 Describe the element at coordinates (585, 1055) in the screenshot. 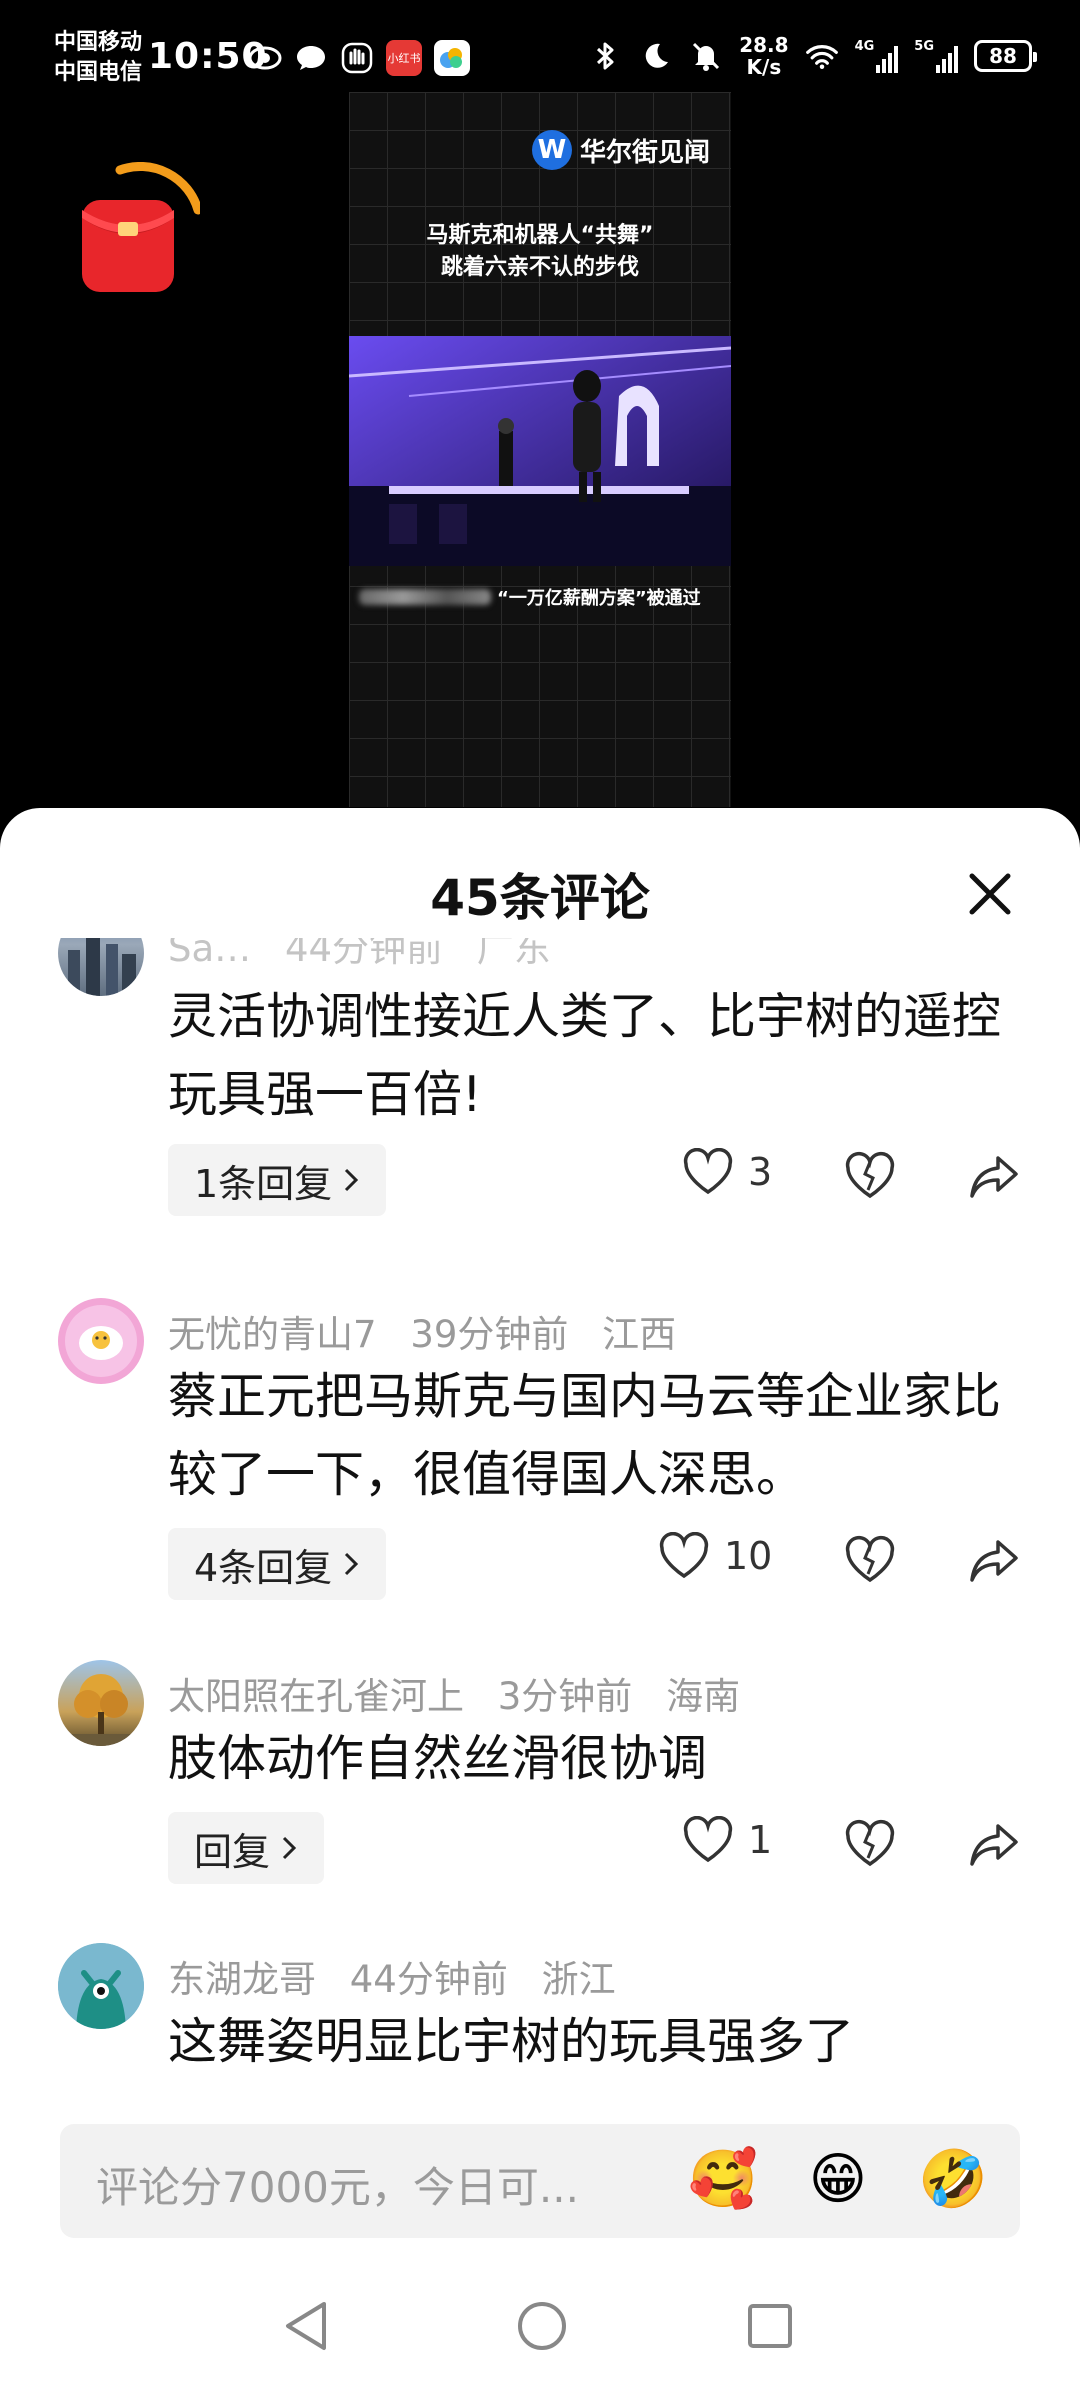

I see `comment-text: 灵活协调性接近人类了、比宇树的遥控玩具强一百倍!` at that location.